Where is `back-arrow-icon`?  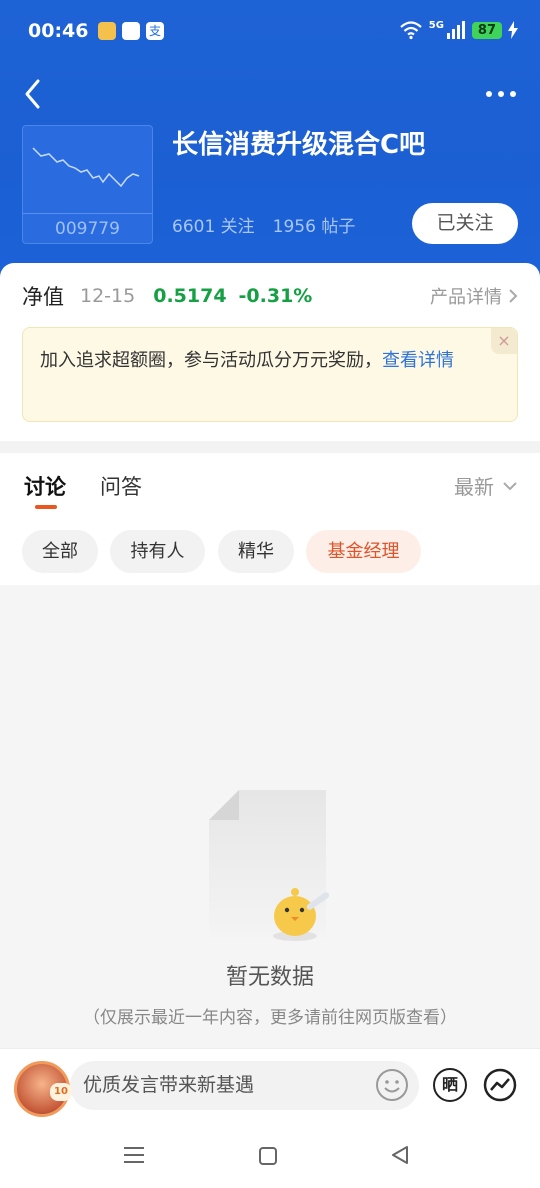 back-arrow-icon is located at coordinates (35, 94).